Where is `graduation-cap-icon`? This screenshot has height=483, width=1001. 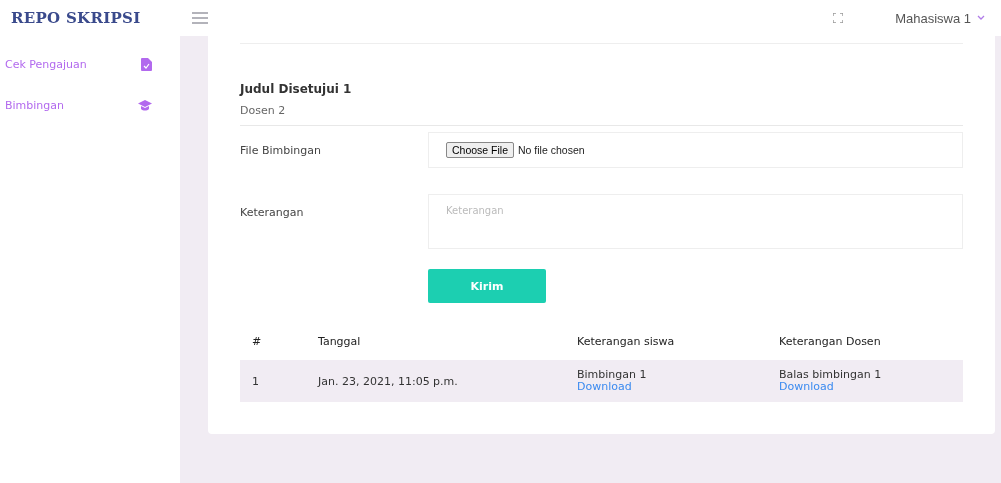 graduation-cap-icon is located at coordinates (145, 105).